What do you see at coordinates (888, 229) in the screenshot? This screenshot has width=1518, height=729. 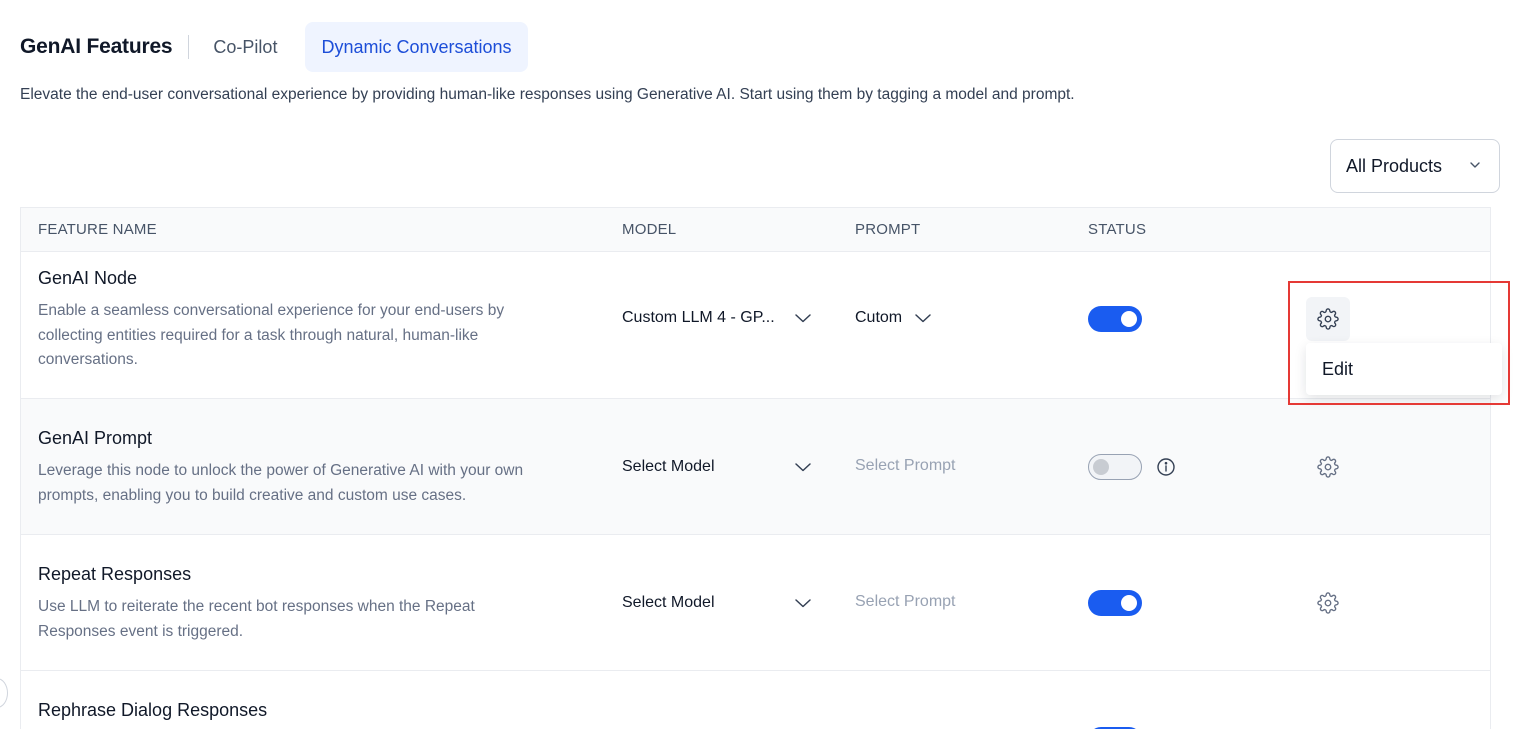 I see `column-header-prompt: PROMPT` at bounding box center [888, 229].